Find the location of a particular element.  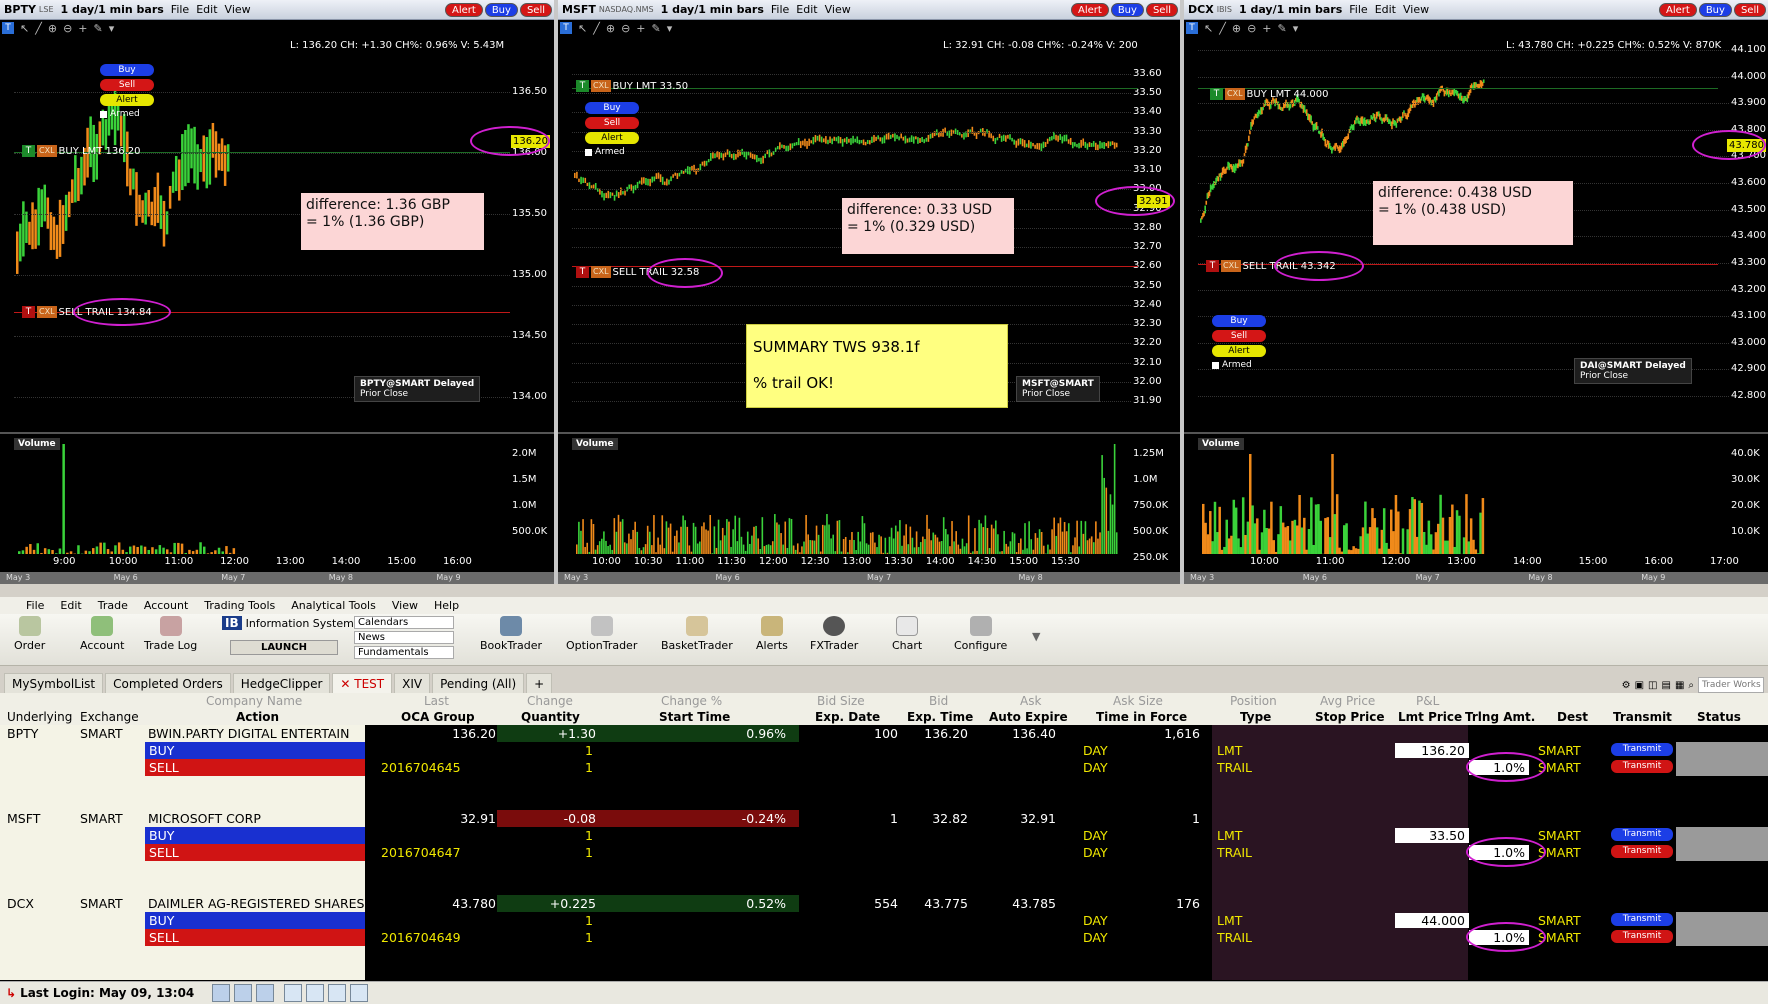

col-status: Status is located at coordinates (1719, 717).